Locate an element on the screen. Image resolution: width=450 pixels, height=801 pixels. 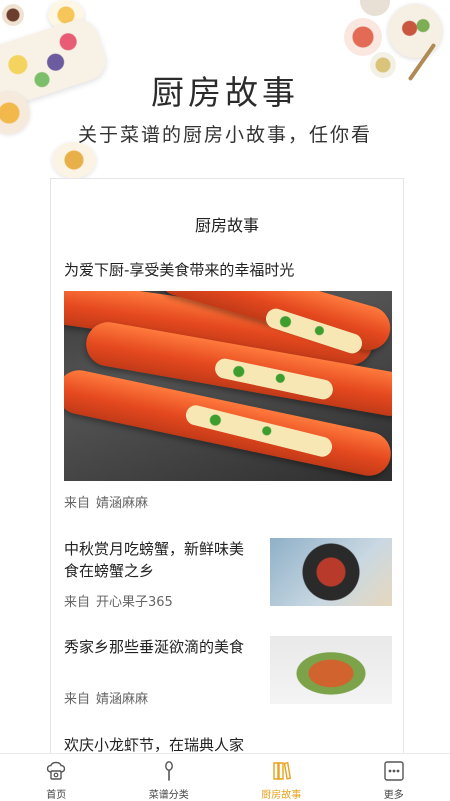
tab-recipe-categories: 菜谱分类 is located at coordinates (169, 777).